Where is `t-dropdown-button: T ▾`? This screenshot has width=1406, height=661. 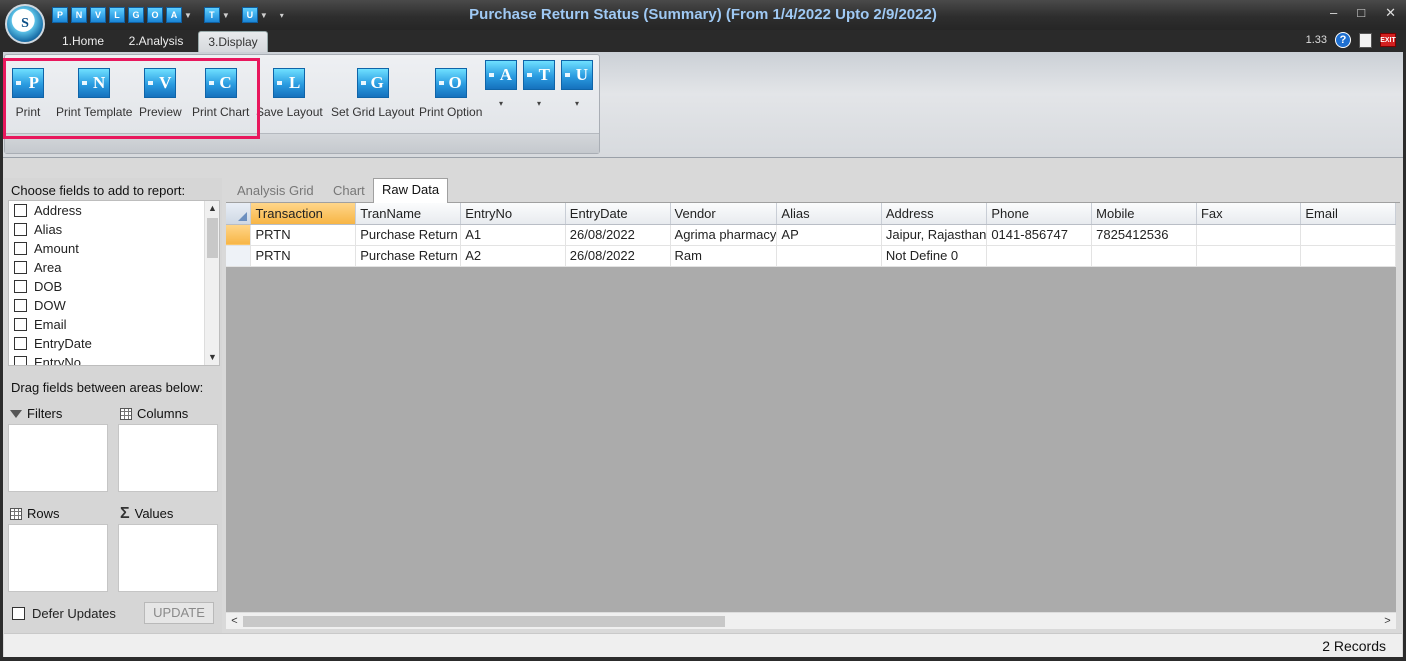
t-dropdown-button: T ▾ is located at coordinates (539, 84).